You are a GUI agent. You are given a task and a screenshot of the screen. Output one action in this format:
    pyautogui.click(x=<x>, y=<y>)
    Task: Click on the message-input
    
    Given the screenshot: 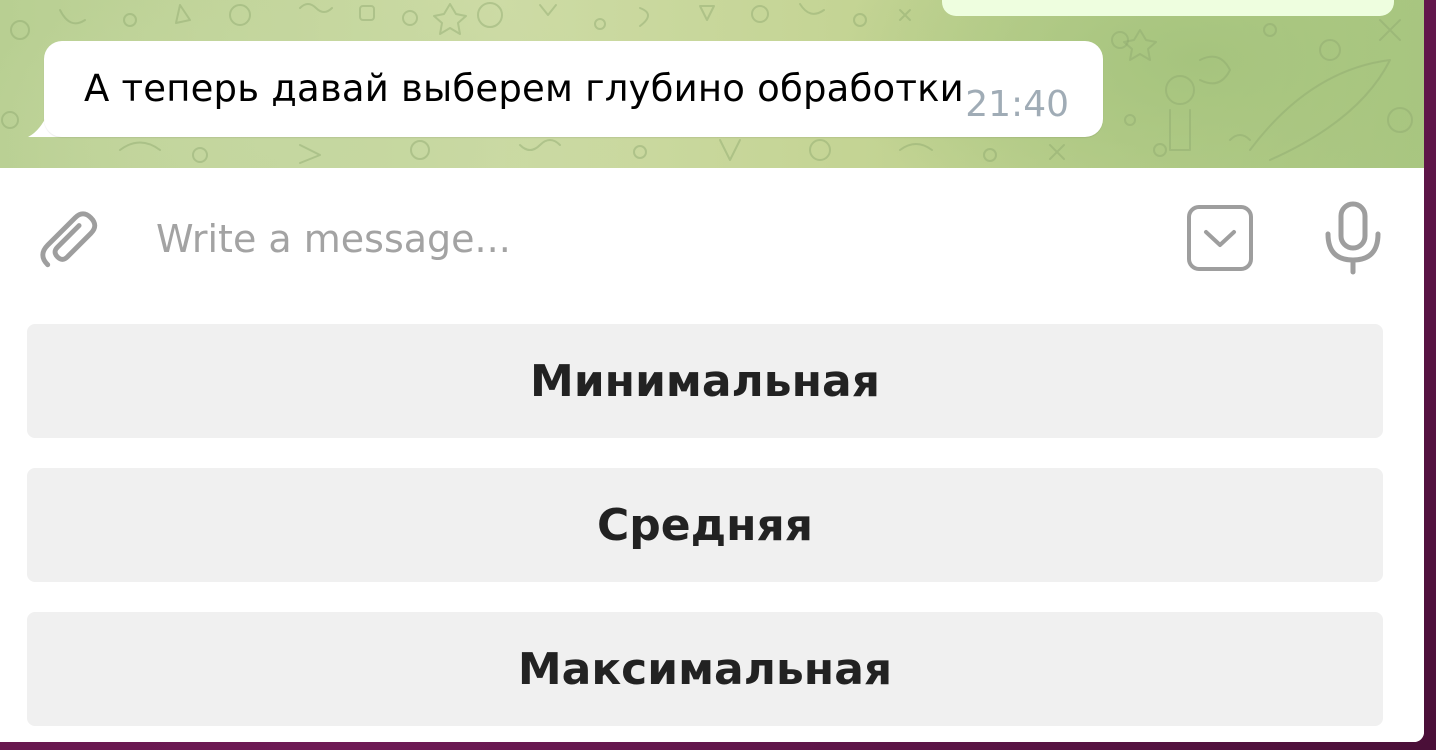 What is the action you would take?
    pyautogui.click(x=656, y=239)
    